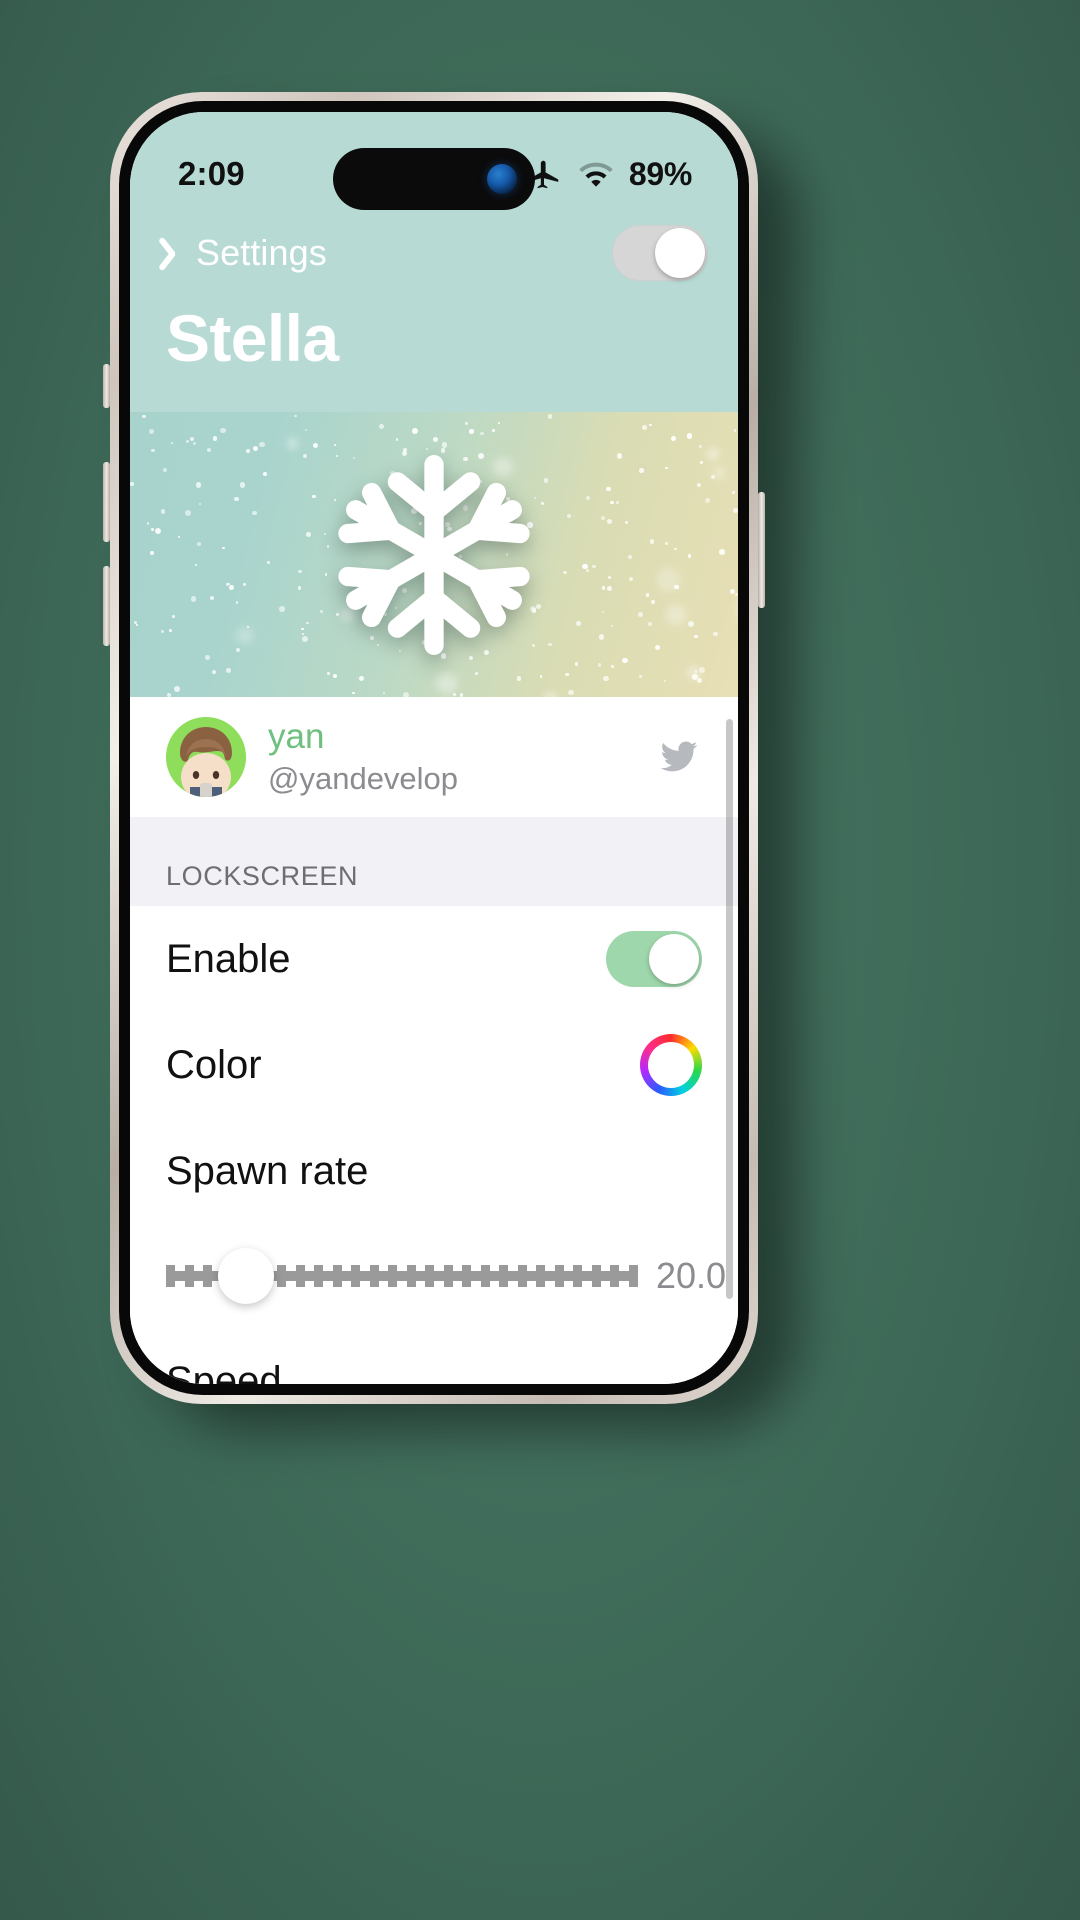 The height and width of the screenshot is (1920, 1080). Describe the element at coordinates (402, 1276) in the screenshot. I see `spawn-rate-slider` at that location.